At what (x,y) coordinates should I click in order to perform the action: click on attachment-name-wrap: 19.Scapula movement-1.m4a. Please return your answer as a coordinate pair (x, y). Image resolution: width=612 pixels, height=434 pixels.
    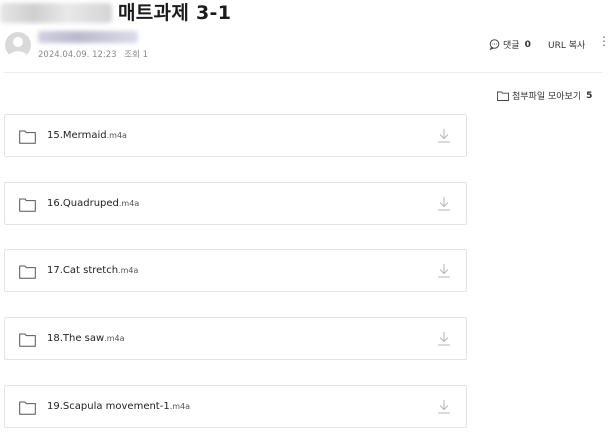
    Looking at the image, I should click on (118, 406).